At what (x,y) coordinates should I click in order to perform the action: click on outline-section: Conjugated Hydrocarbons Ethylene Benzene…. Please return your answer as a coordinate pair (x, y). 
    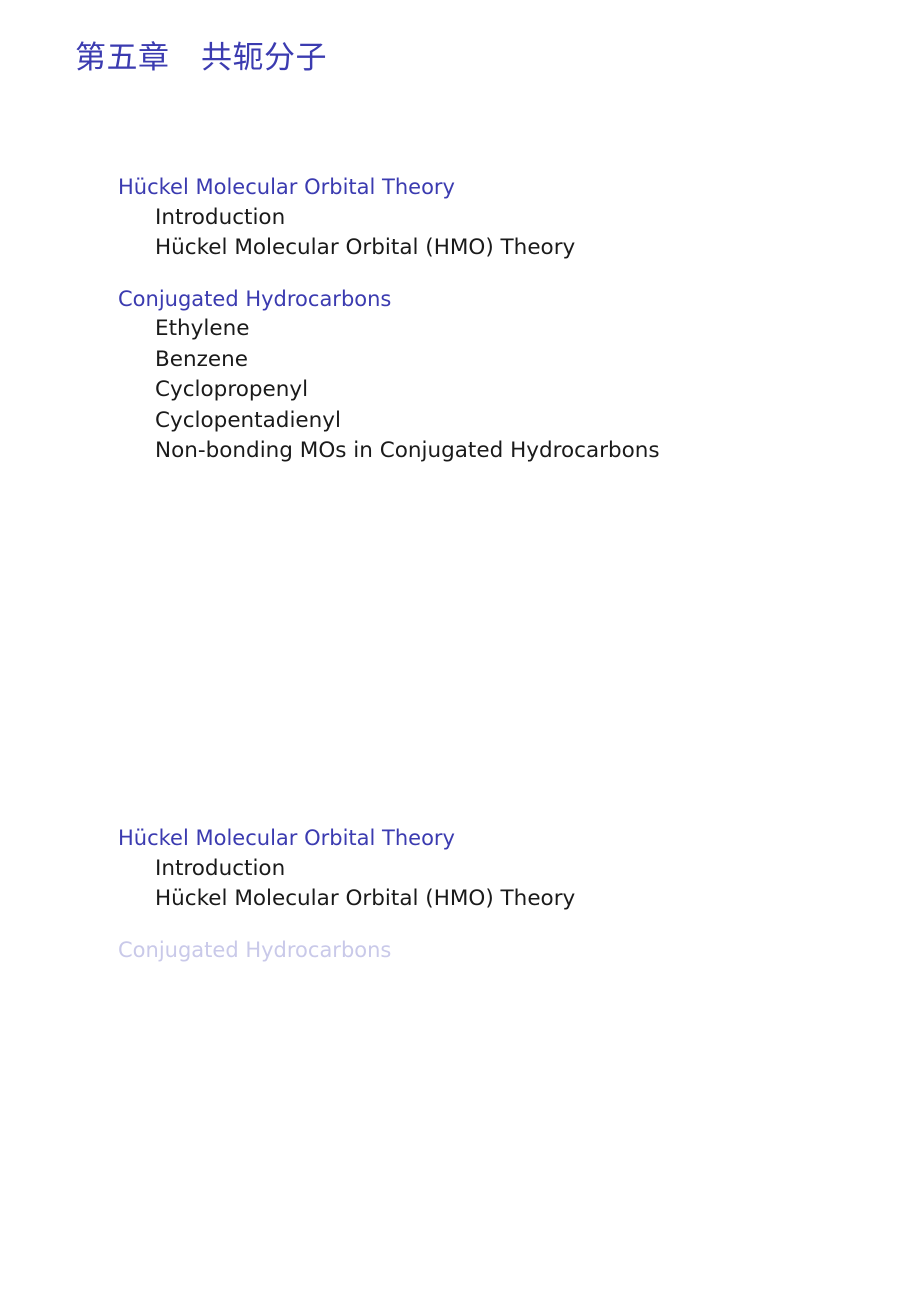
    Looking at the image, I should click on (460, 375).